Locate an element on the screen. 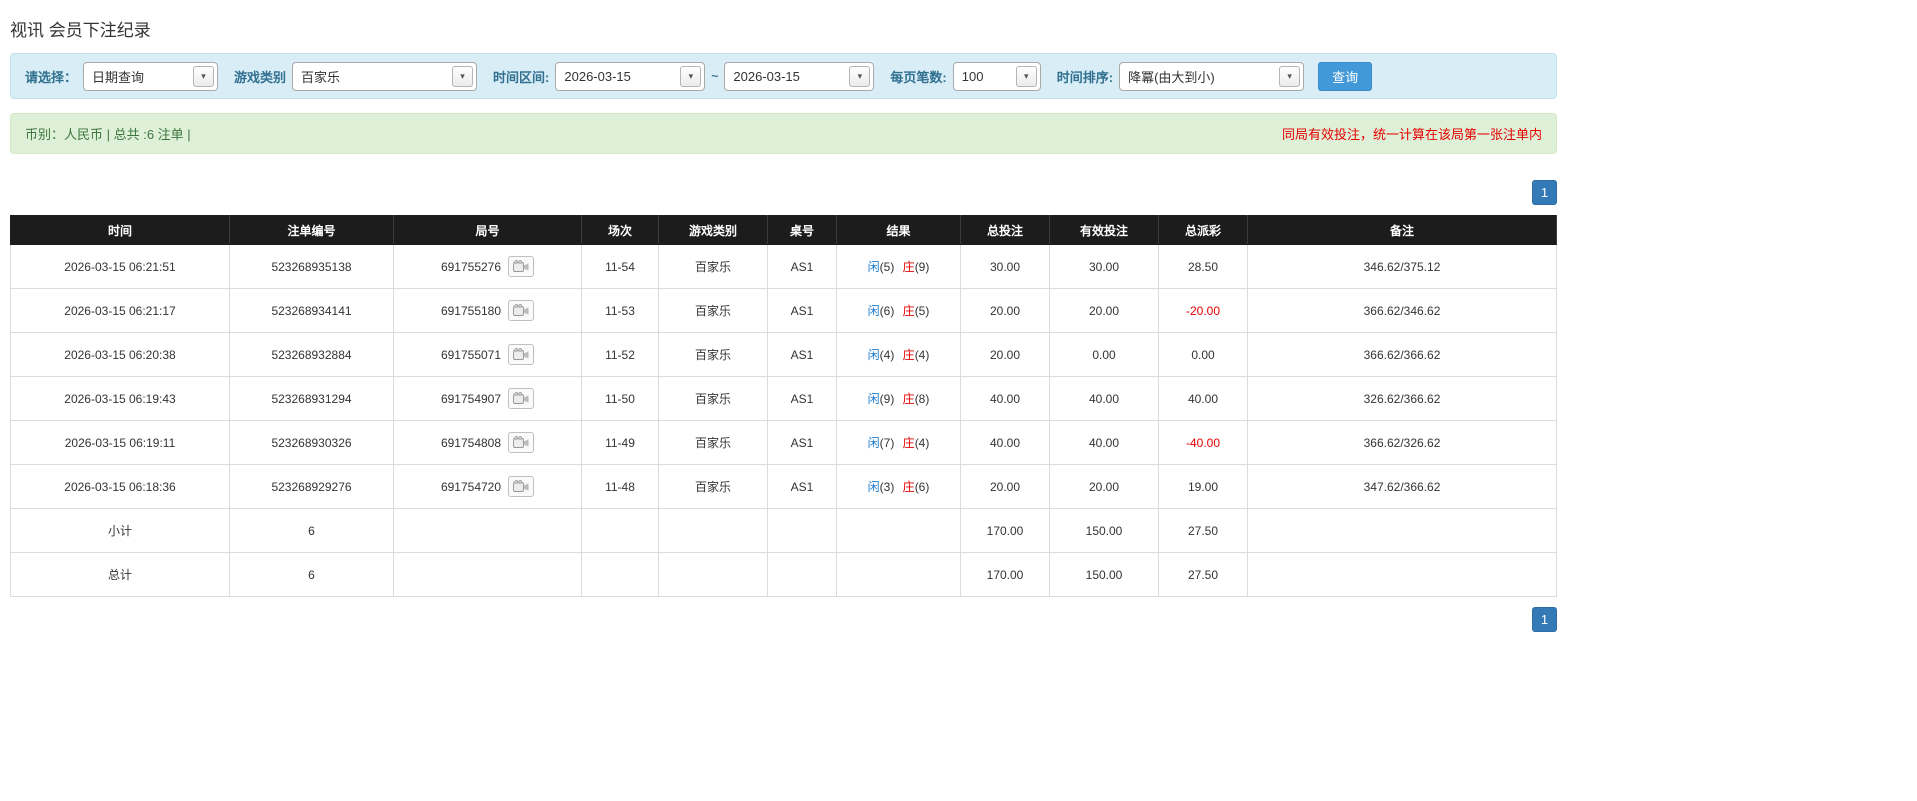 This screenshot has width=1917, height=801. header-result: 结果 is located at coordinates (898, 230).